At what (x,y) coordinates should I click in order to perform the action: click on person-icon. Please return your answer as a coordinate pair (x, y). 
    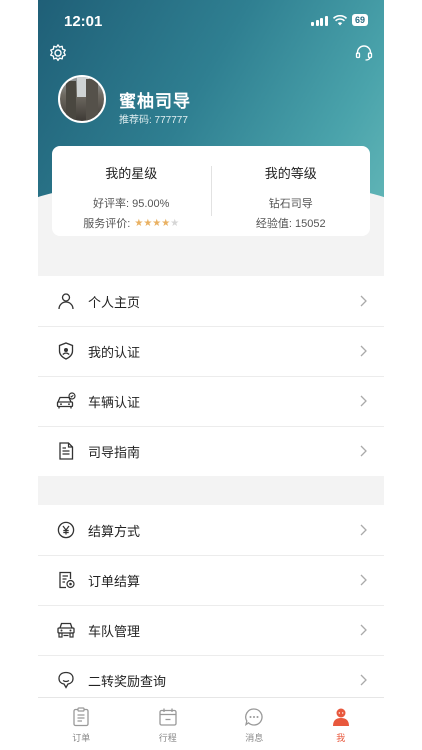
    Looking at the image, I should click on (66, 301).